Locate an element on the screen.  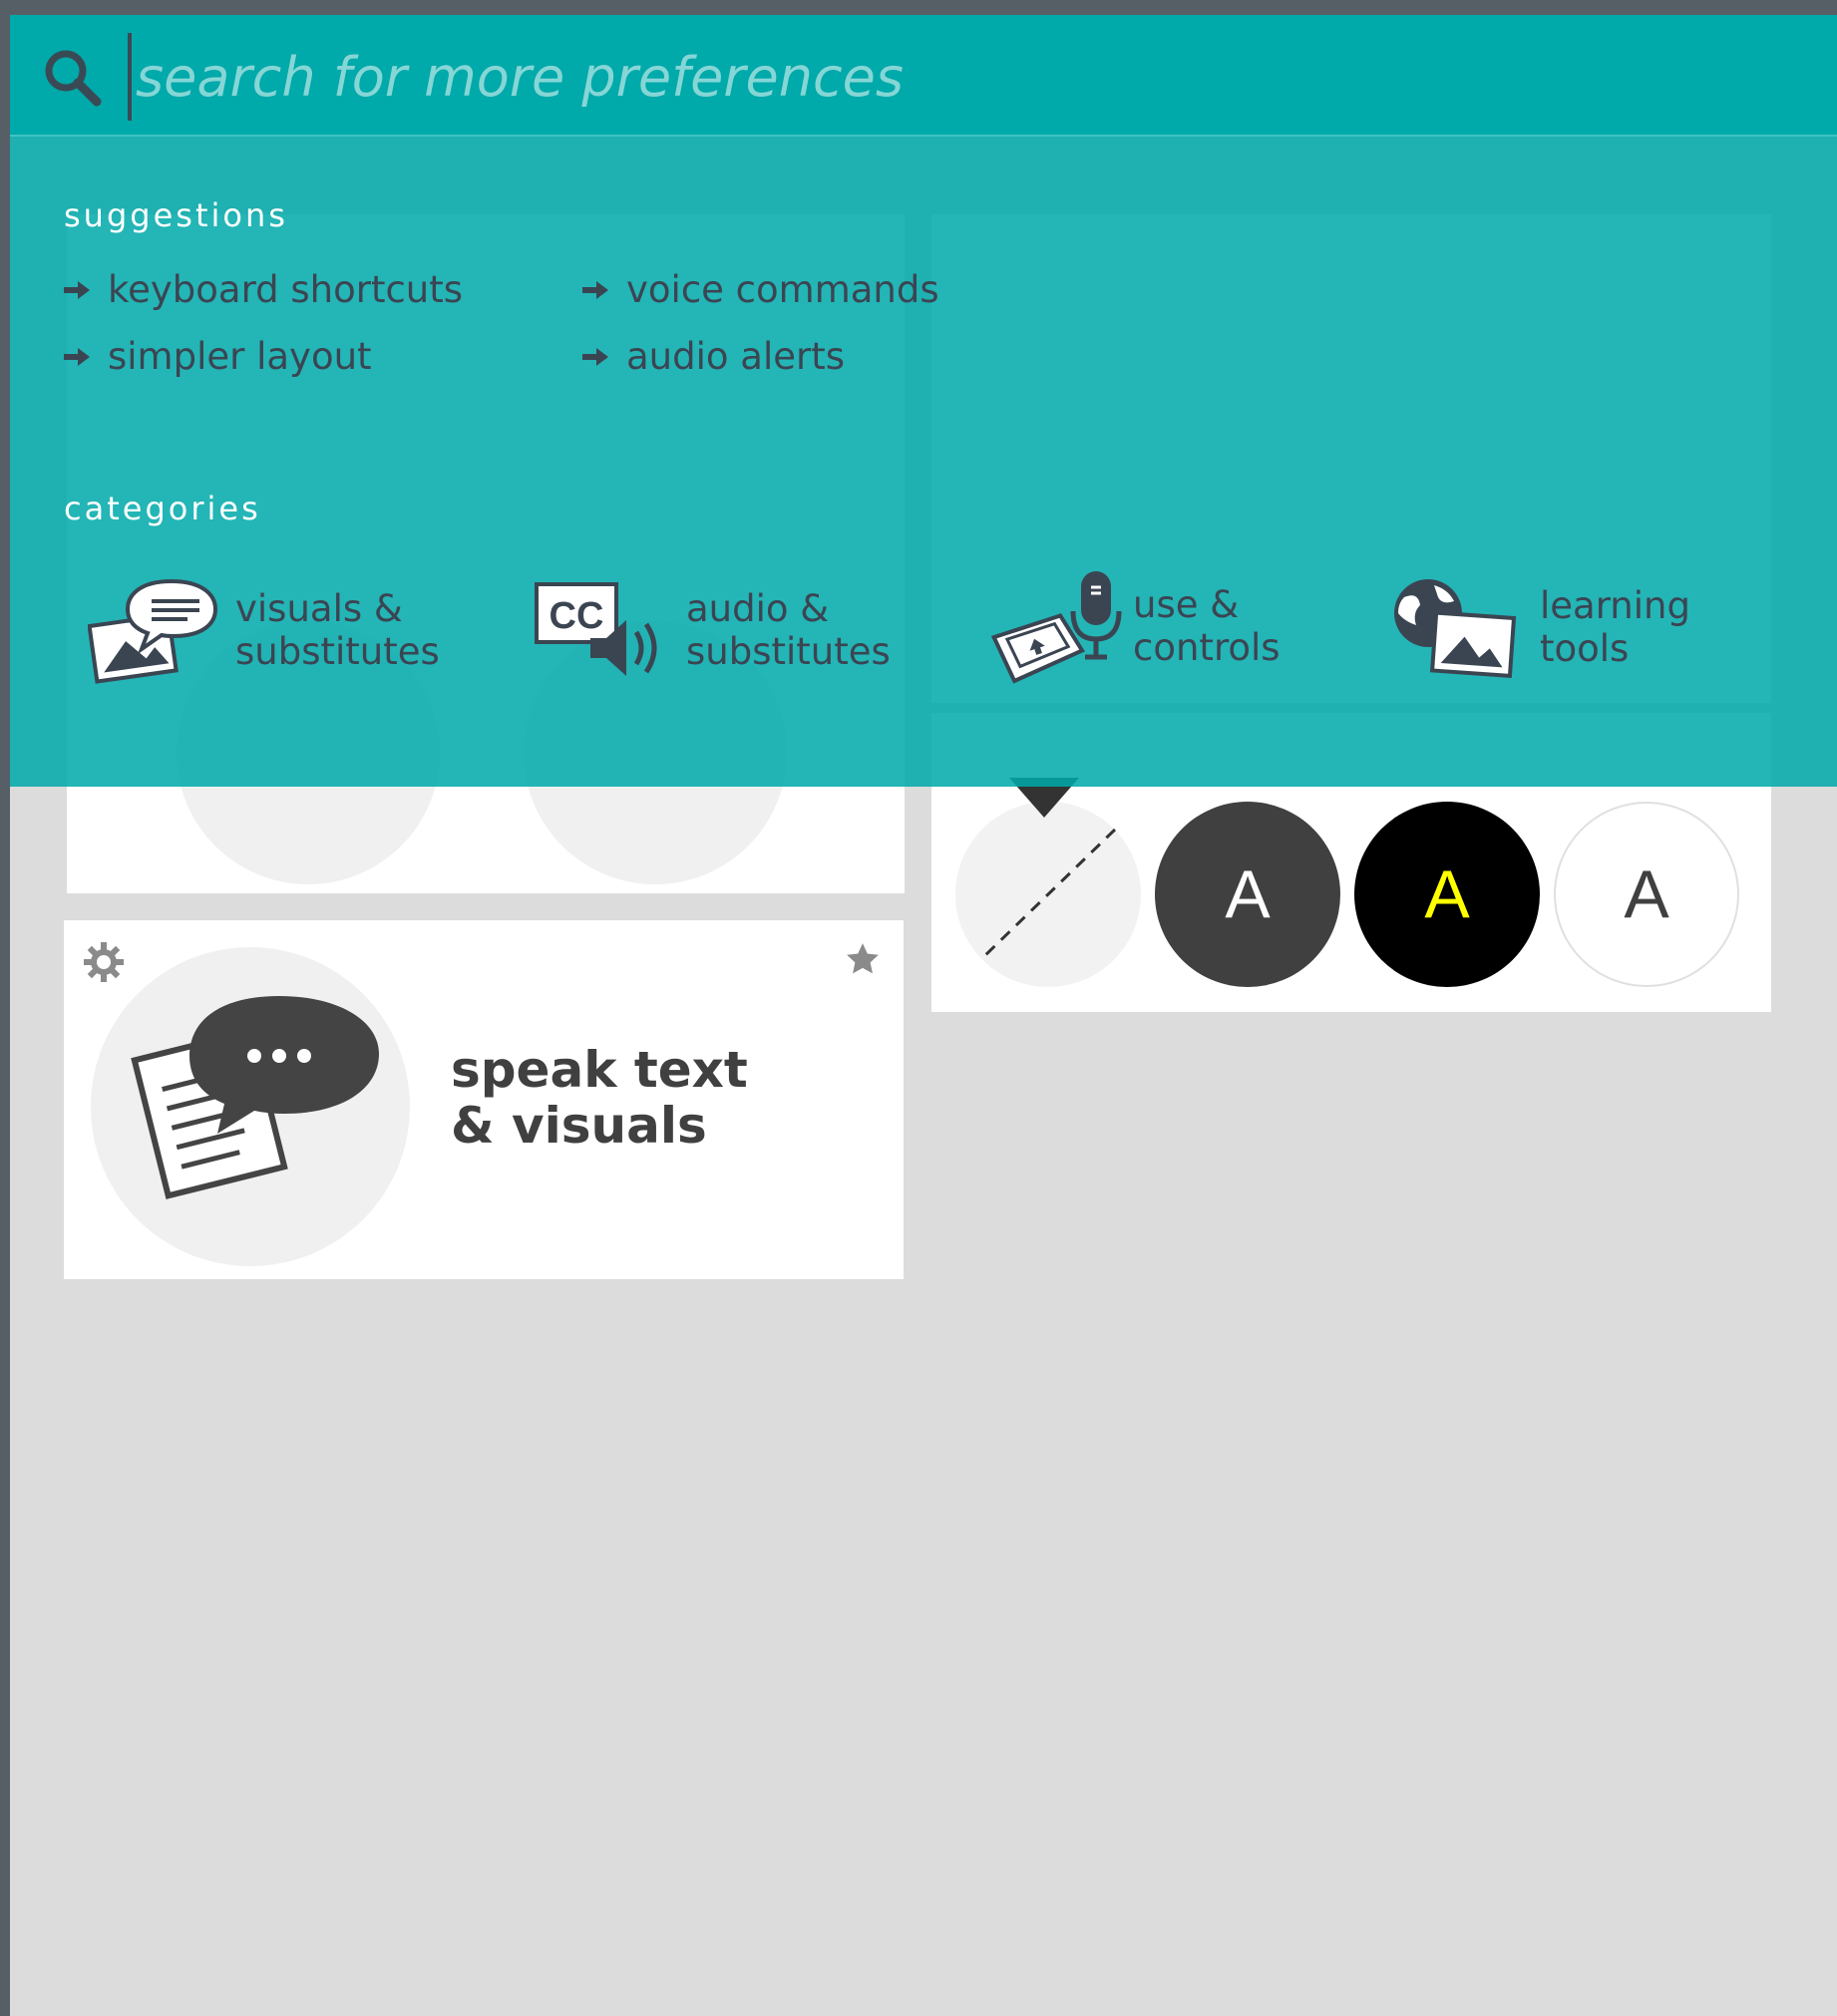
suggestion-label: simpler layout is located at coordinates (240, 356).